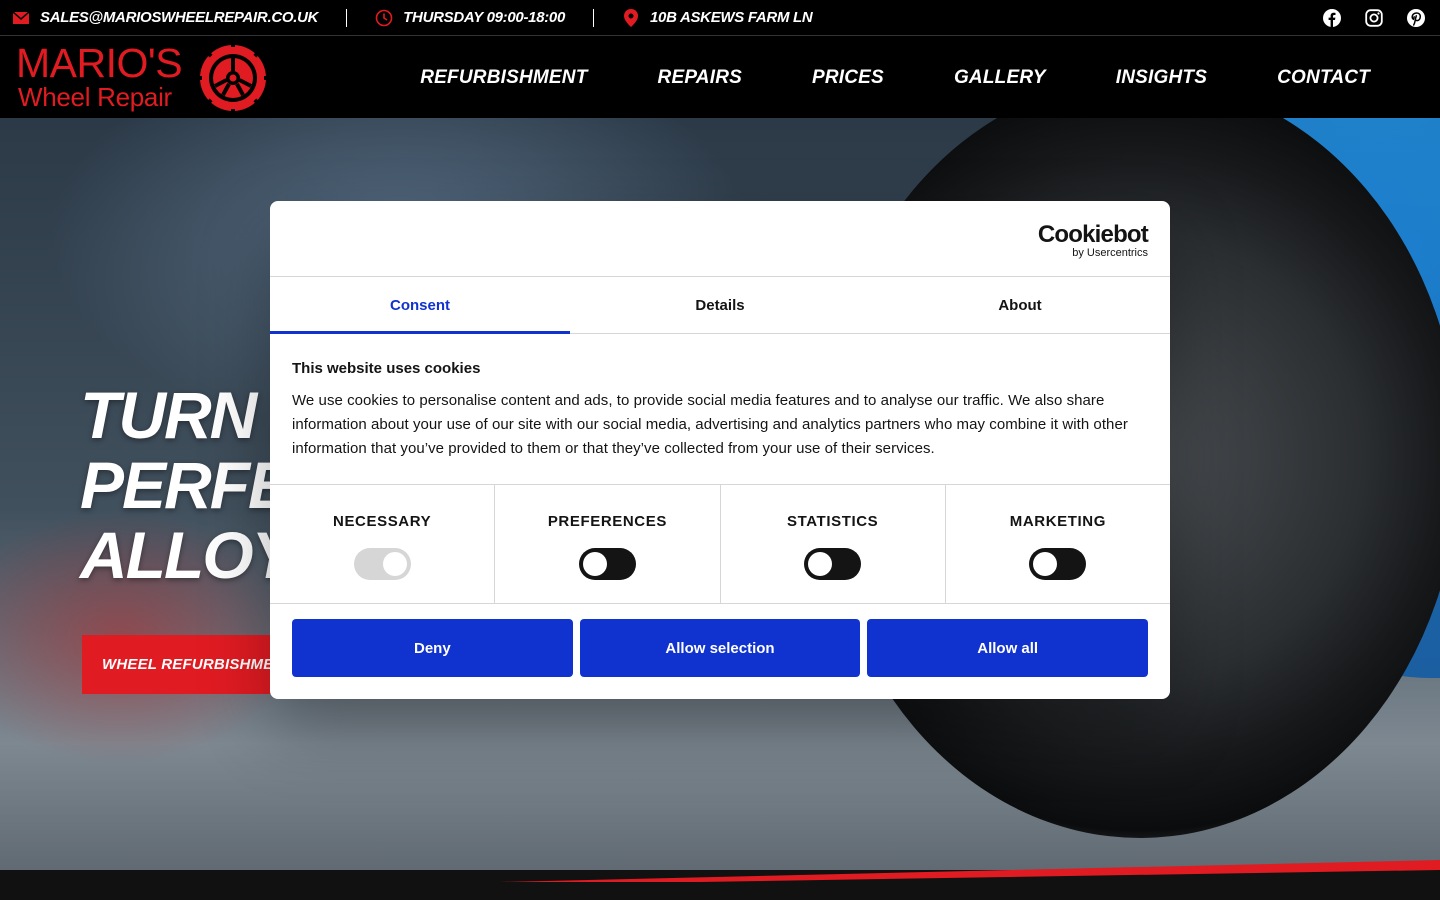 The image size is (1440, 900). I want to click on nav-contact: CONTACT, so click(1323, 78).